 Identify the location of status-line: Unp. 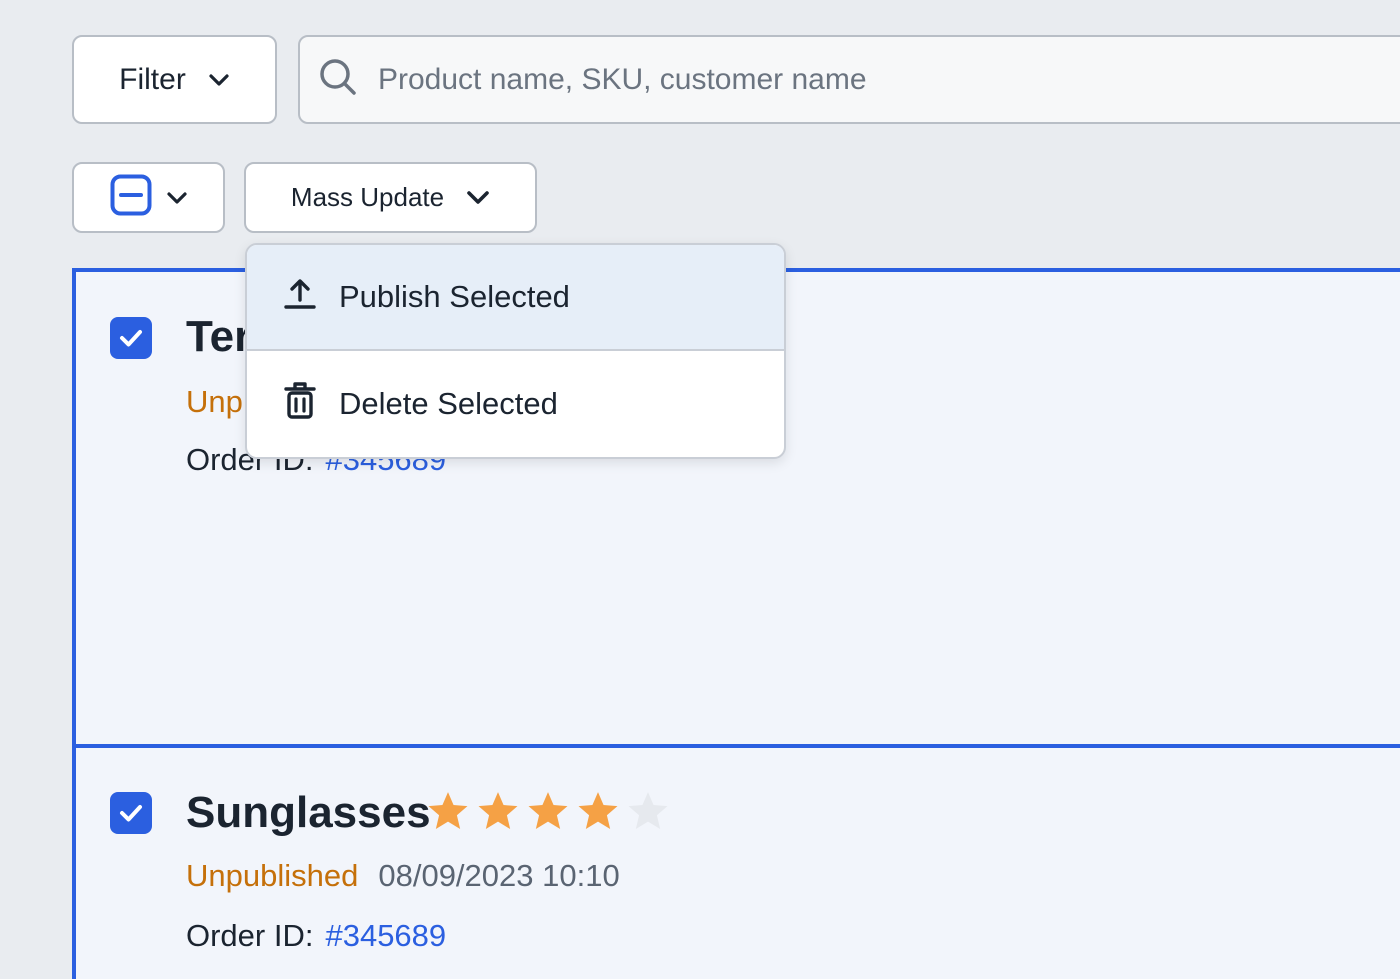
(214, 402).